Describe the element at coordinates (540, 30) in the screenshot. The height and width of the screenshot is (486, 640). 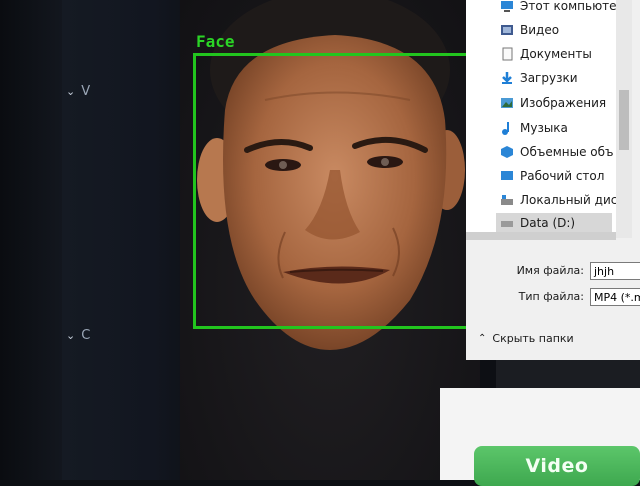
I see `tree-item-label: Видео` at that location.